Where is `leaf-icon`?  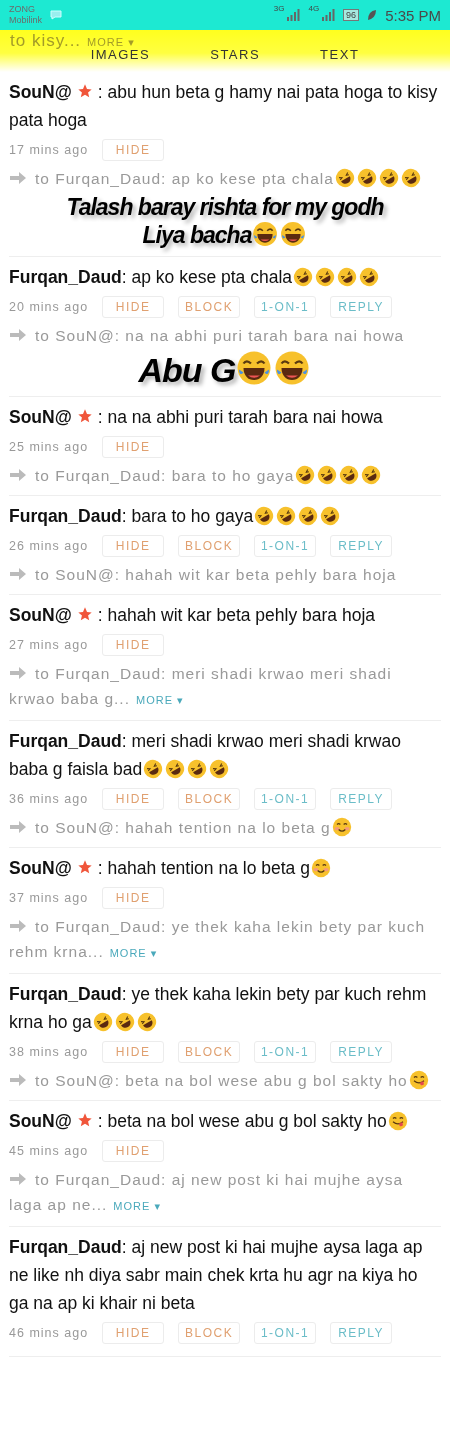
leaf-icon is located at coordinates (372, 15).